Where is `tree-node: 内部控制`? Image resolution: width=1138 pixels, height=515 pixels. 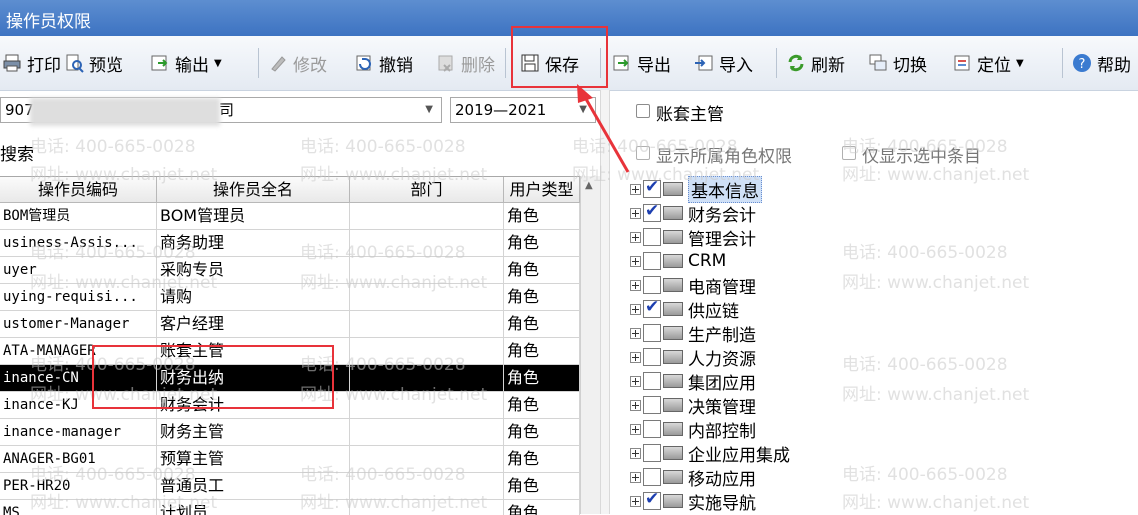
tree-node: 内部控制 is located at coordinates (693, 429).